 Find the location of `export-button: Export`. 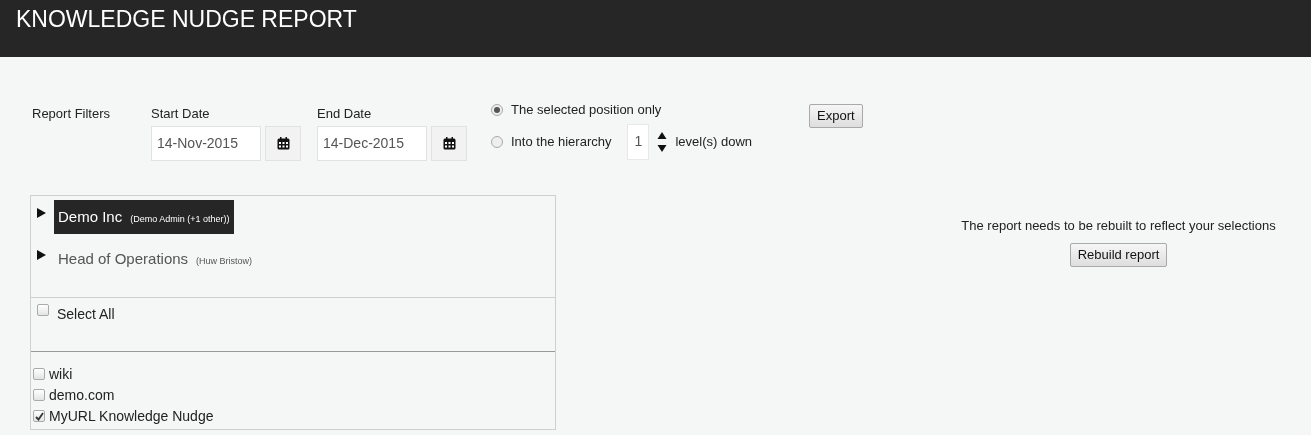

export-button: Export is located at coordinates (836, 116).